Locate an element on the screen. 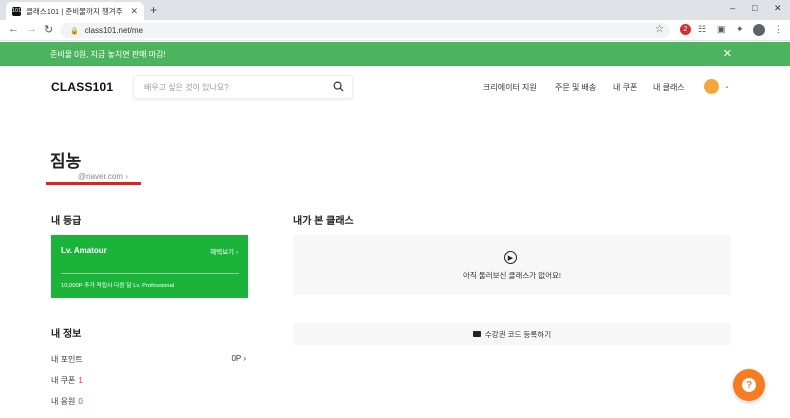 This screenshot has width=790, height=418. my-points-value: 0P › is located at coordinates (238, 358).